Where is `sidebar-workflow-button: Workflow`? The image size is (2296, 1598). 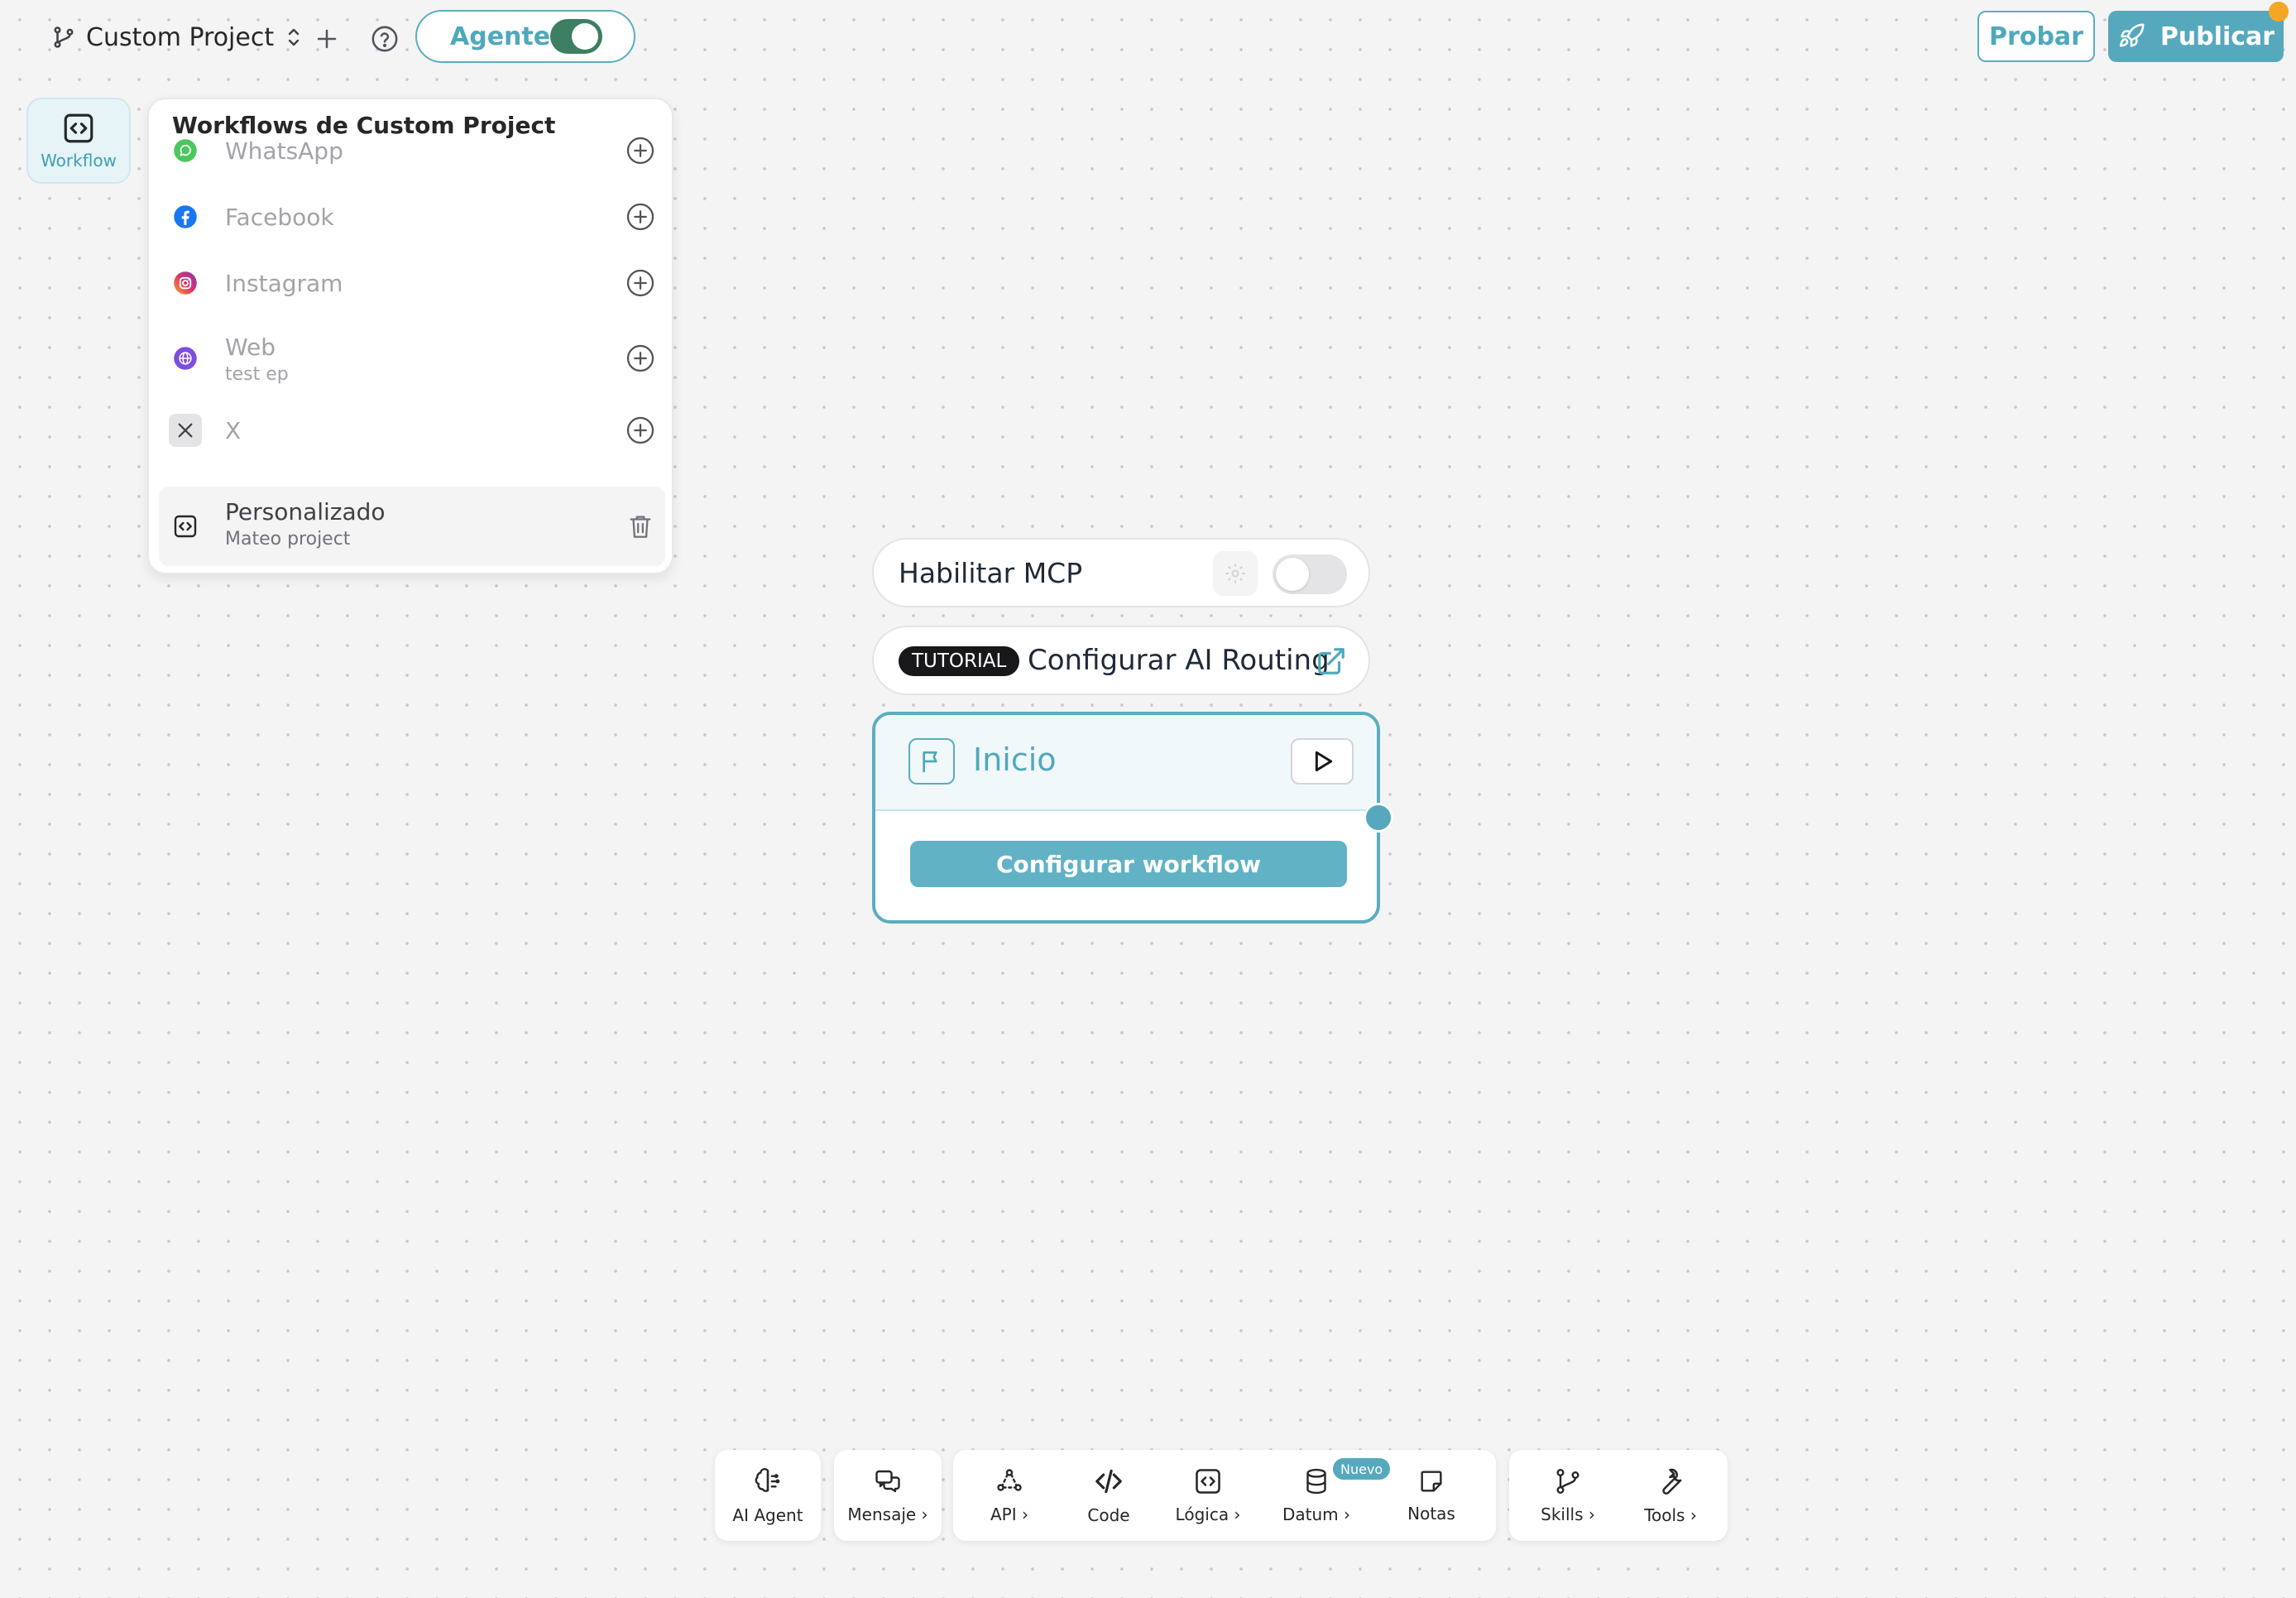 sidebar-workflow-button: Workflow is located at coordinates (78, 141).